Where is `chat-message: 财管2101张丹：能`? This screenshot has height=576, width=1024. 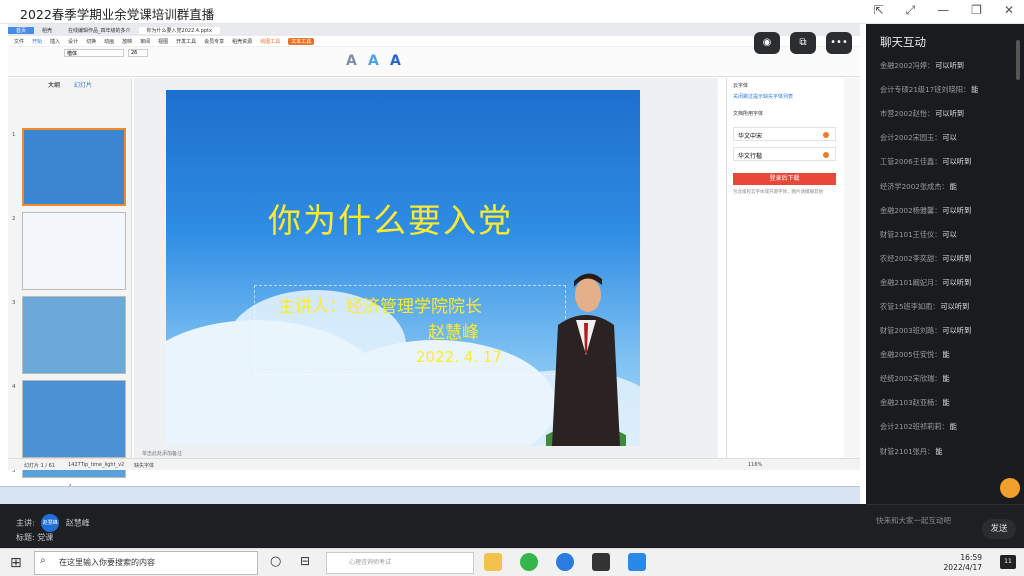 chat-message: 财管2101张丹：能 is located at coordinates (950, 452).